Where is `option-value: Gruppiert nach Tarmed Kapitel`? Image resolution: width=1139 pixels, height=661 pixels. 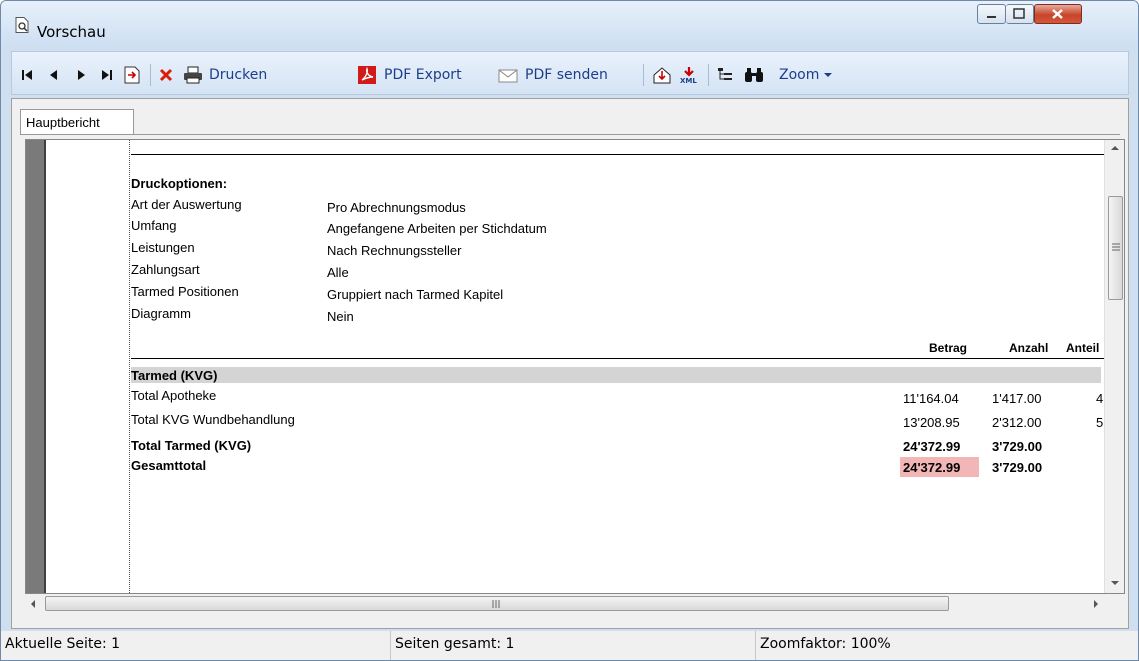 option-value: Gruppiert nach Tarmed Kapitel is located at coordinates (415, 294).